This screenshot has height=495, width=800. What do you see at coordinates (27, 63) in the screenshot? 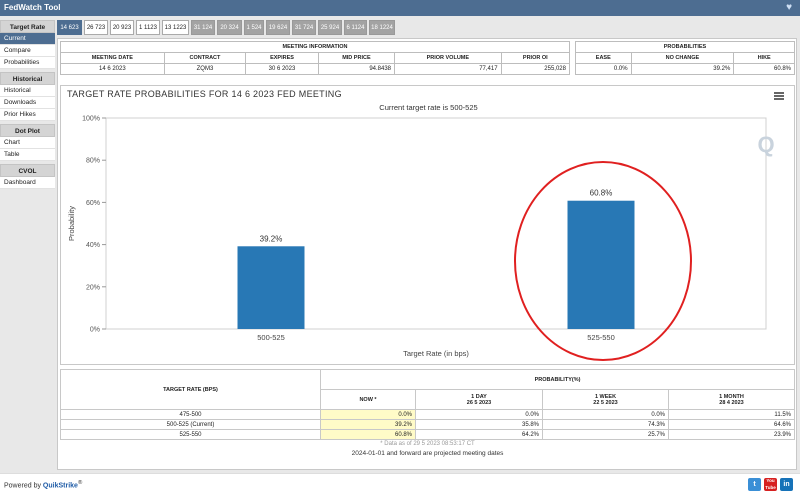
I see `sidebar-item-probabilities: Probabilities` at bounding box center [27, 63].